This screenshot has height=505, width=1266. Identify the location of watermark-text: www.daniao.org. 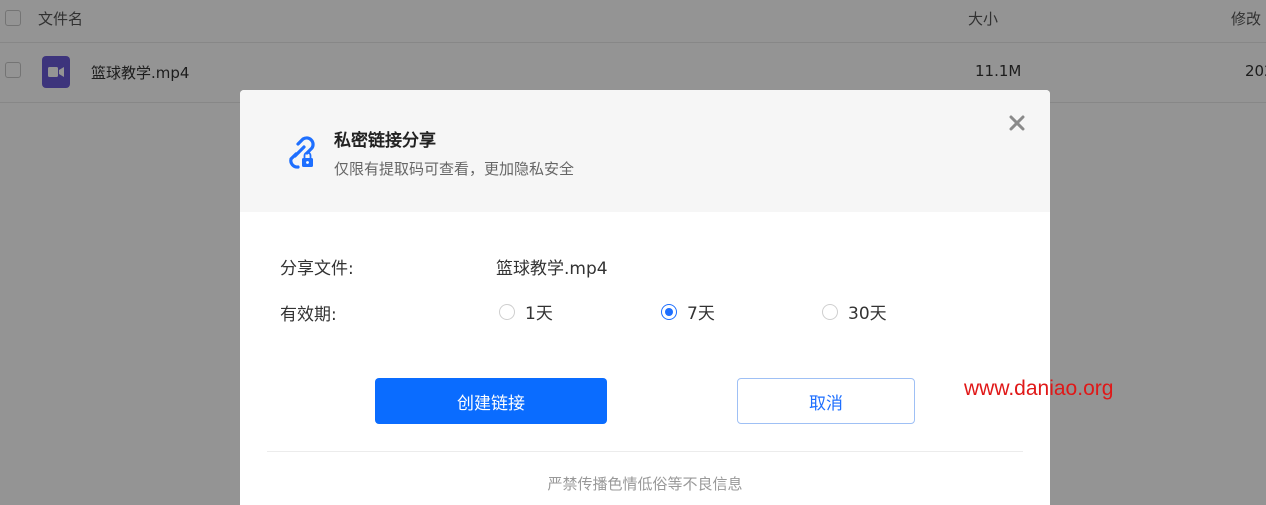
(1039, 388).